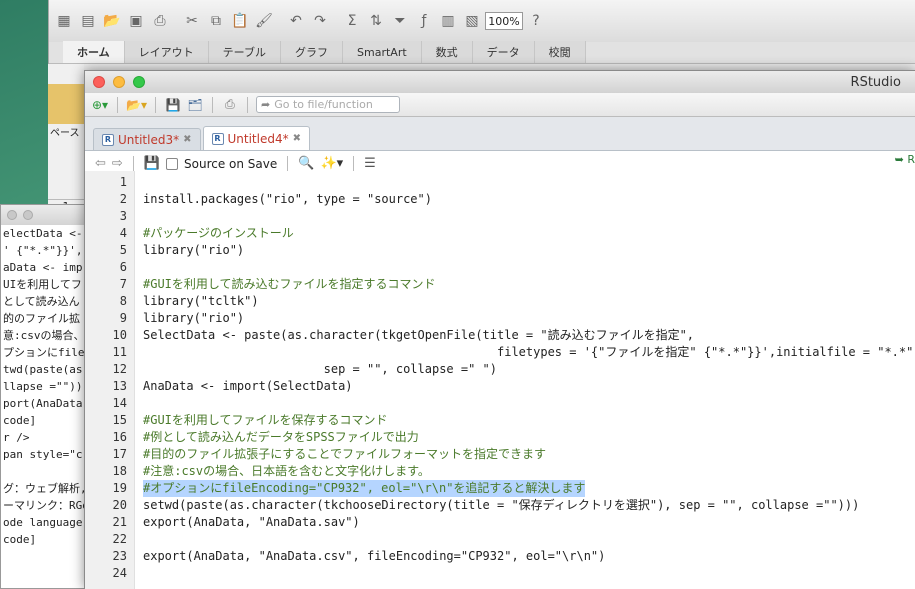 This screenshot has width=915, height=589. I want to click on ribbon-tab-data: データ, so click(503, 52).